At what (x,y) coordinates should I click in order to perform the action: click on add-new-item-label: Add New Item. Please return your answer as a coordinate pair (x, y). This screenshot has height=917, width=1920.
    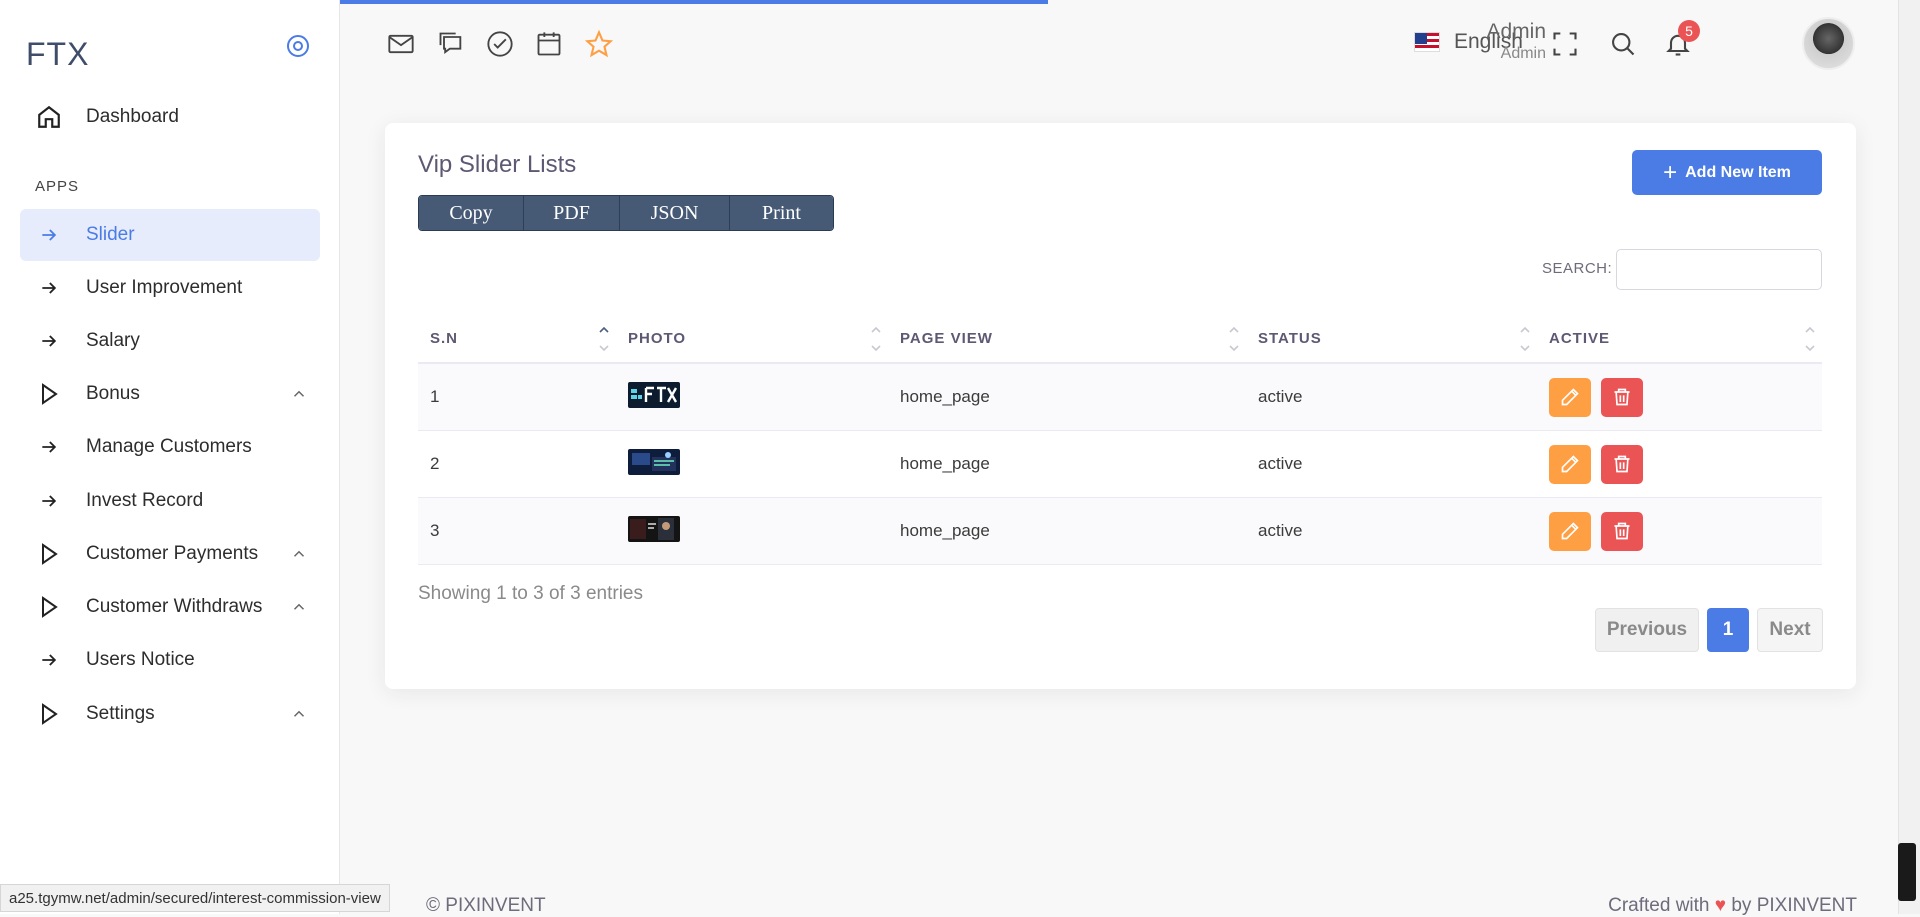
    Looking at the image, I should click on (1738, 172).